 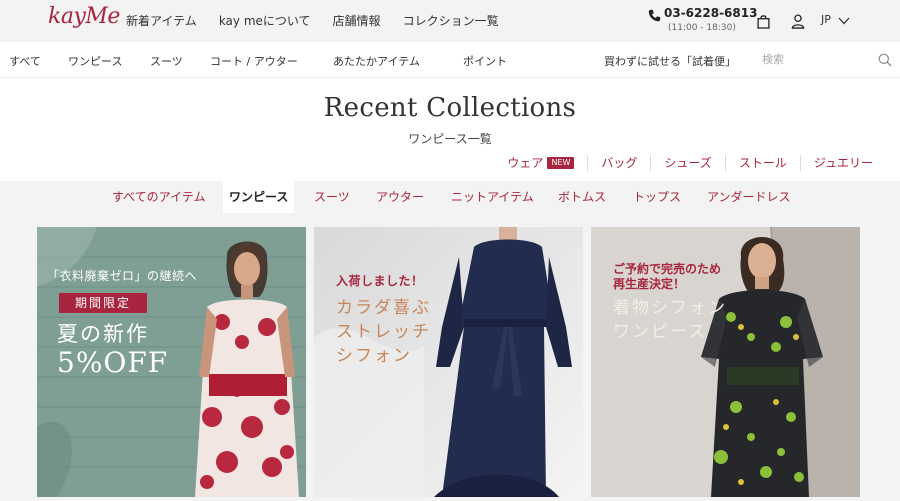 I want to click on chevron-down-icon, so click(x=844, y=21).